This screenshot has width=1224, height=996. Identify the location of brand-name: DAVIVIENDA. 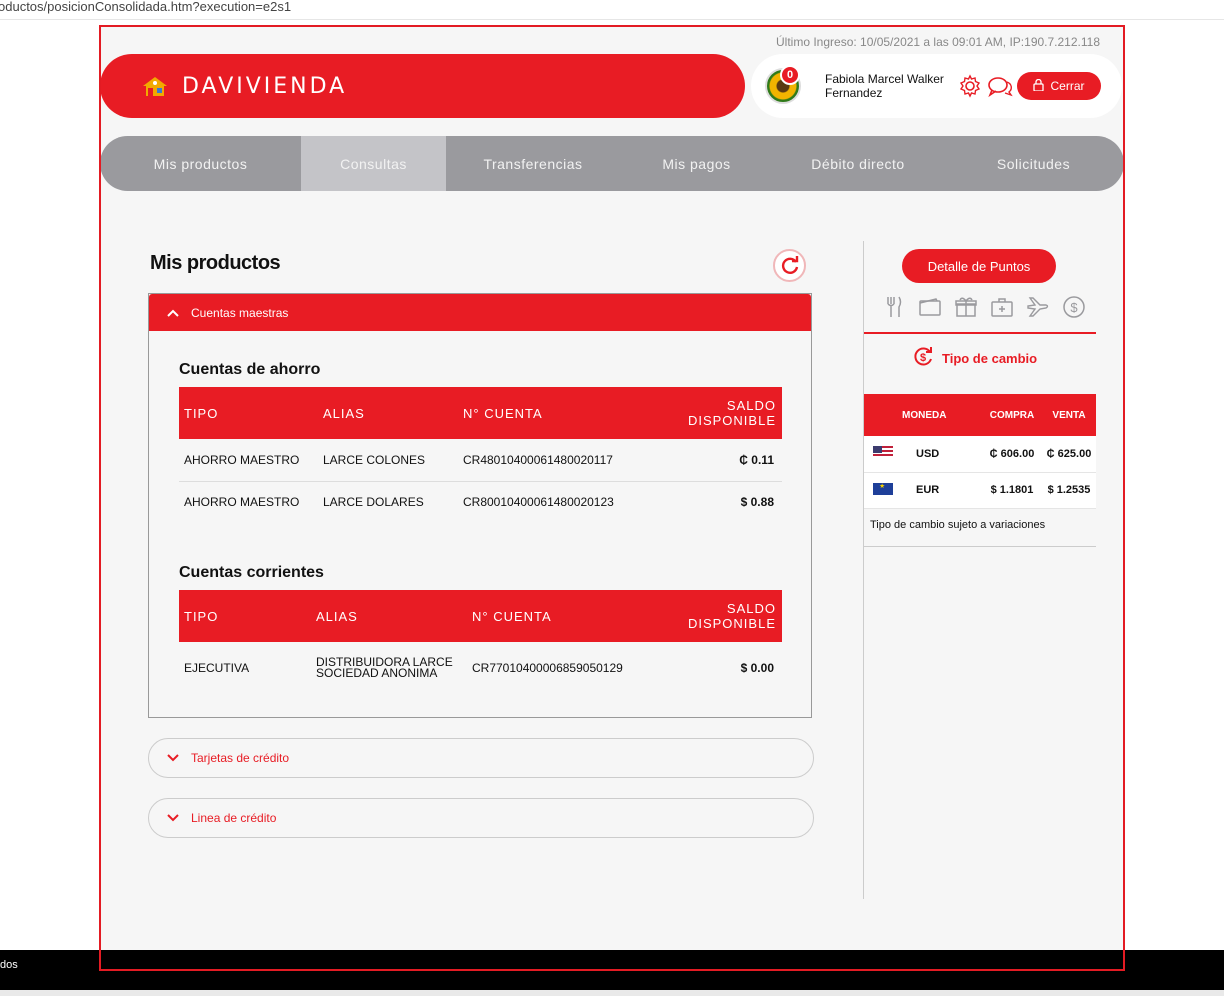
(265, 86).